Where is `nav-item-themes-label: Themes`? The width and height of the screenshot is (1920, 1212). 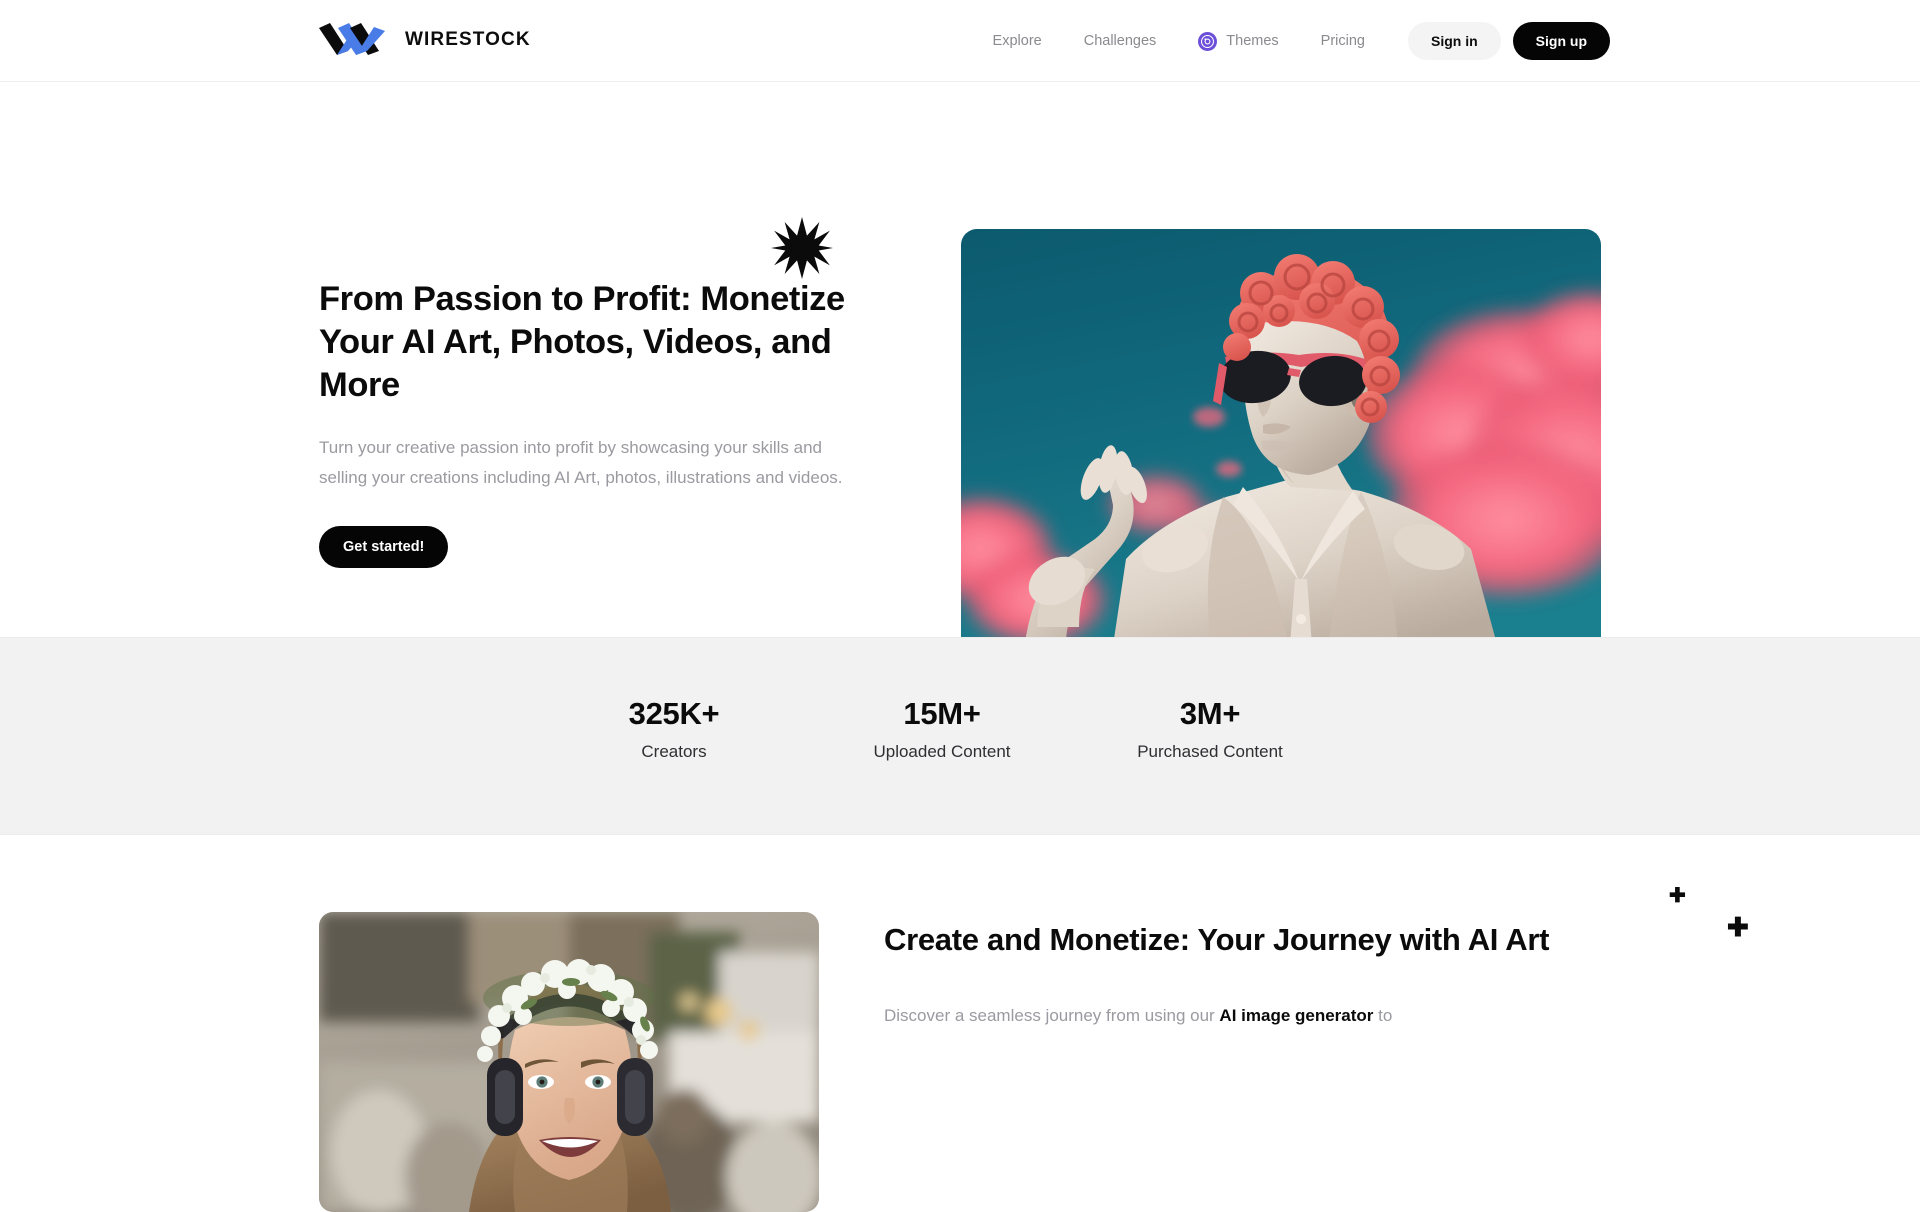
nav-item-themes-label: Themes is located at coordinates (1252, 40).